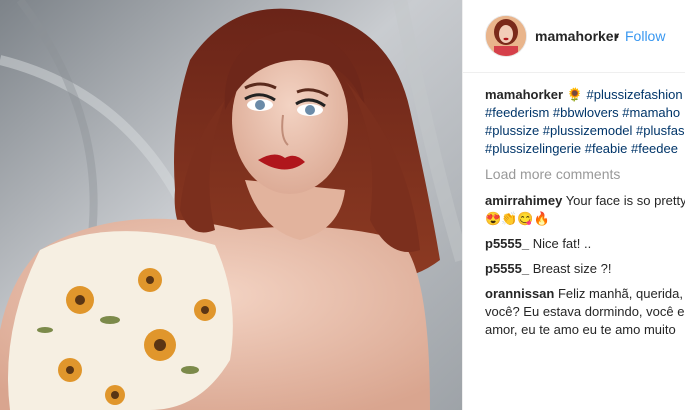 The height and width of the screenshot is (410, 685). Describe the element at coordinates (524, 94) in the screenshot. I see `caption-username: mamahorker` at that location.